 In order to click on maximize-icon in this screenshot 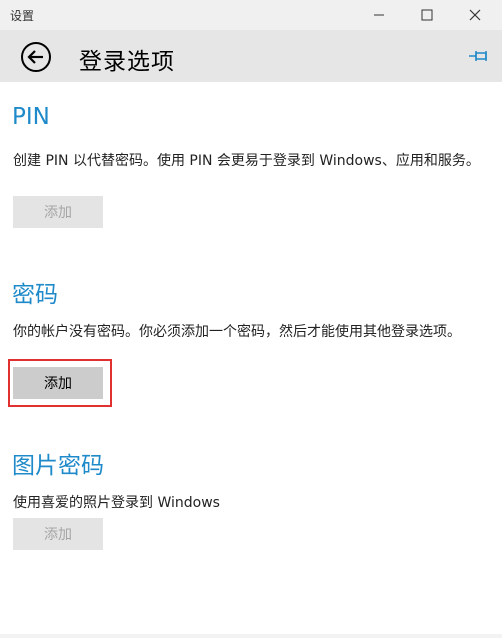, I will do `click(427, 15)`.